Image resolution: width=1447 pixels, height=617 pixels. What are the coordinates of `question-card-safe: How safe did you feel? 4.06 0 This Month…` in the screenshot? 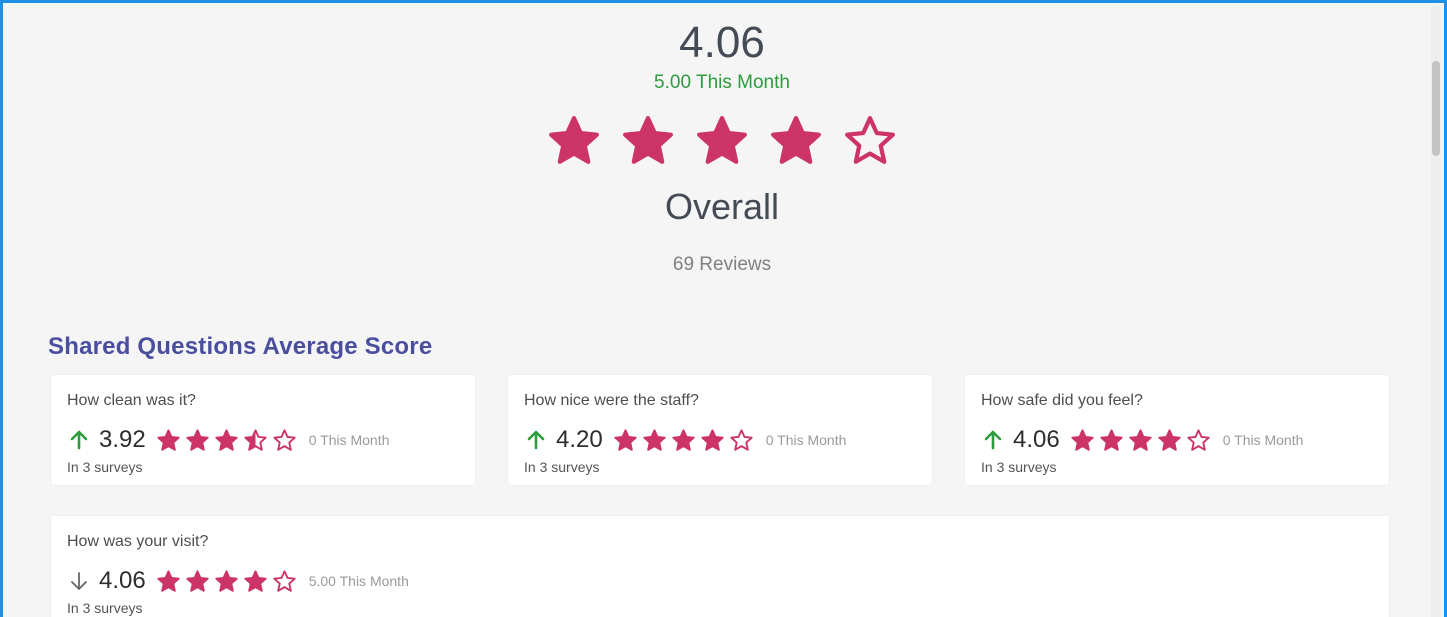 It's located at (1177, 430).